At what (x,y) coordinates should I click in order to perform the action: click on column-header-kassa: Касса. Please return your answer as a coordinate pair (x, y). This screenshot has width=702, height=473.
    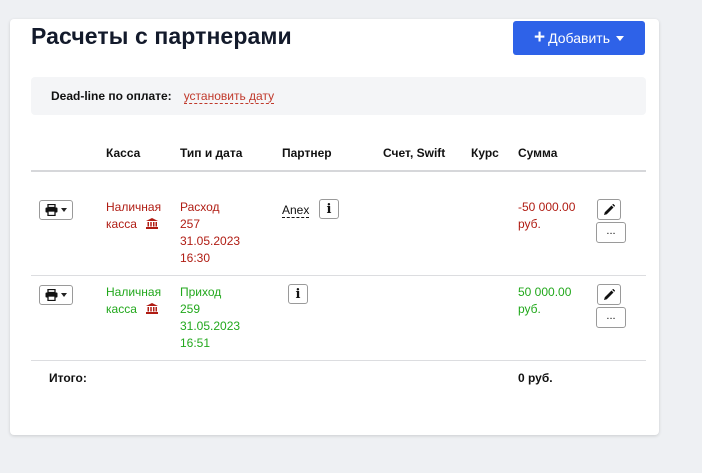
    Looking at the image, I should click on (123, 153).